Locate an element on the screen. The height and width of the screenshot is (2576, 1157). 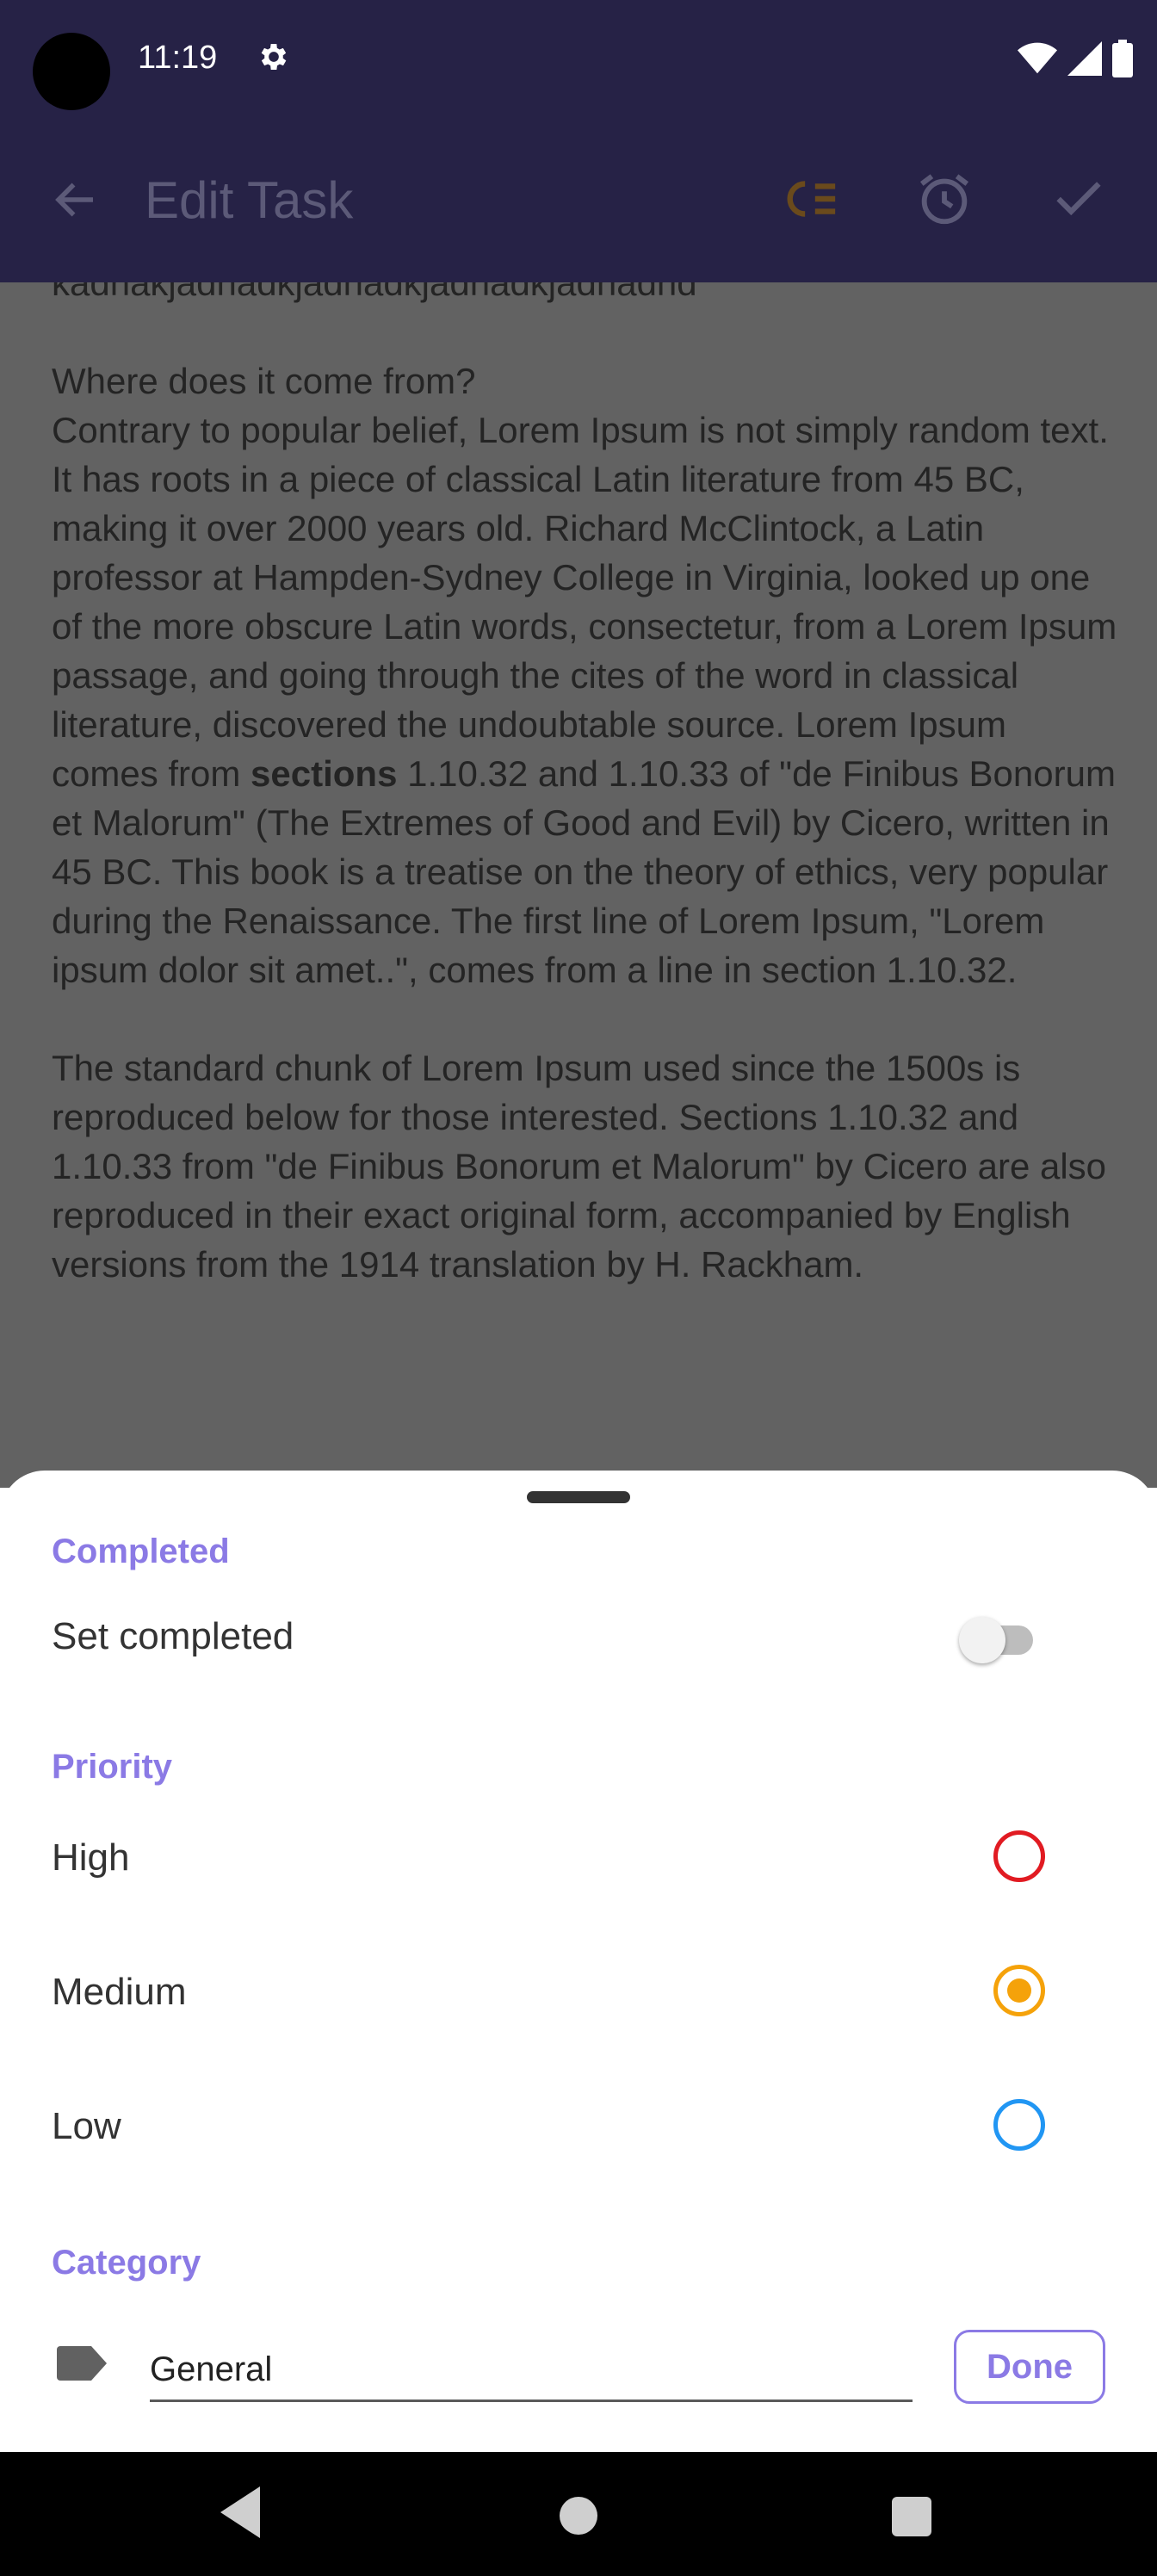
switch-thumb is located at coordinates (982, 1640).